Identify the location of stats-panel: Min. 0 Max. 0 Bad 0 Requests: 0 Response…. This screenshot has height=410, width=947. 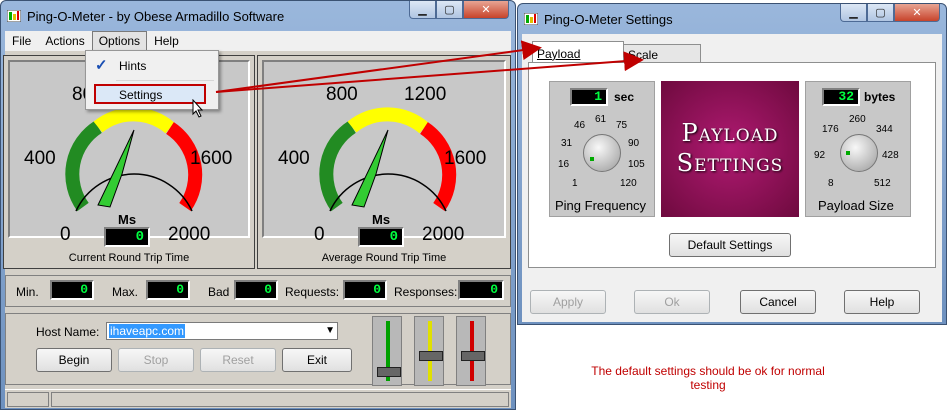
(258, 291).